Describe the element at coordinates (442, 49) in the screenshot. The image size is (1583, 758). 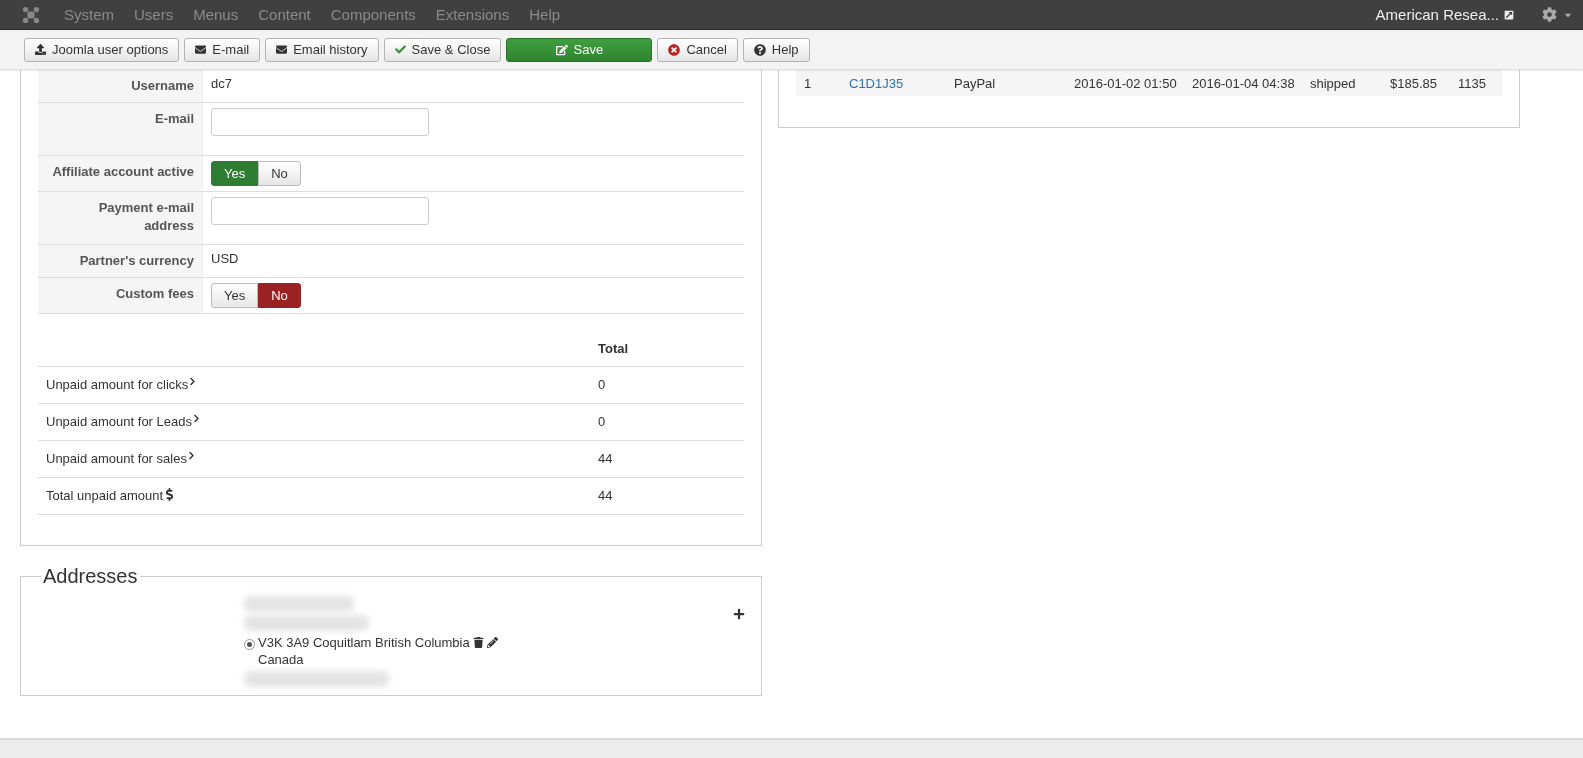
I see `toolbar-button: Save & Close` at that location.